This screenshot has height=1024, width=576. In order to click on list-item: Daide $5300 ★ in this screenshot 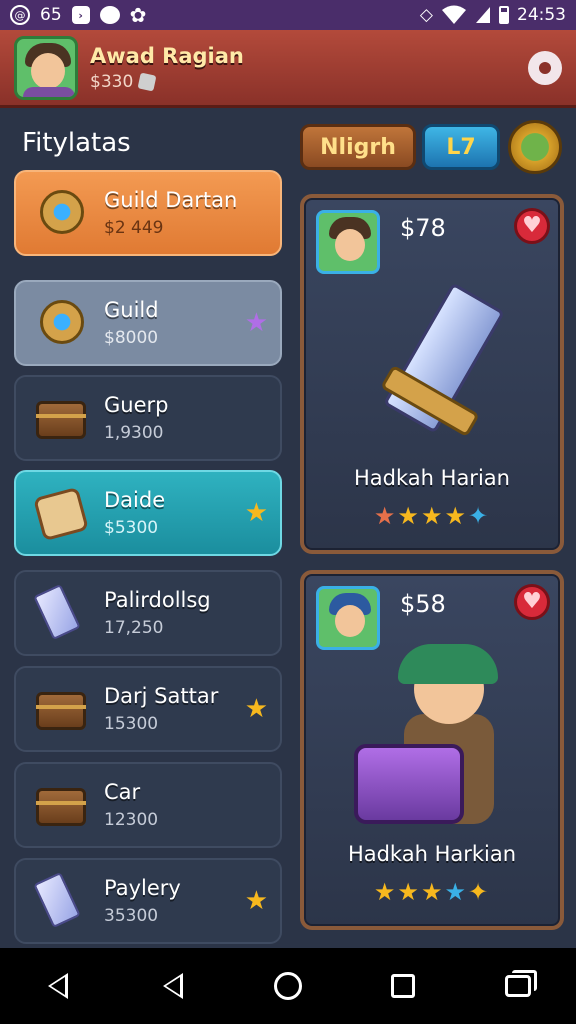, I will do `click(148, 513)`.